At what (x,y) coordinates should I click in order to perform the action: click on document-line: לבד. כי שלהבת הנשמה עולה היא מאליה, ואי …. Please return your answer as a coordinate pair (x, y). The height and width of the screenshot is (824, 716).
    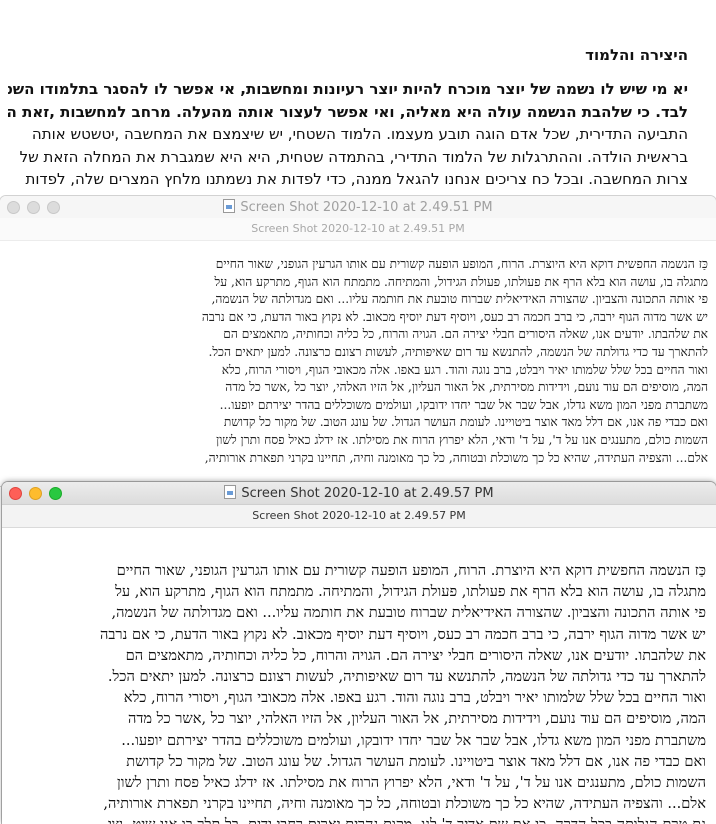
    Looking at the image, I should click on (348, 111).